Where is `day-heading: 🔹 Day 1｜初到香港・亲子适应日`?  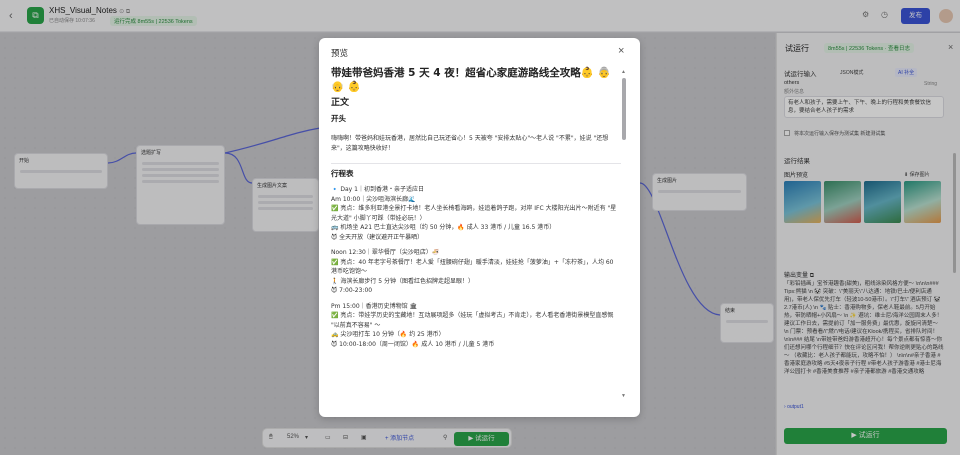
day-heading: 🔹 Day 1｜初到香港・亲子适应日 is located at coordinates (377, 189).